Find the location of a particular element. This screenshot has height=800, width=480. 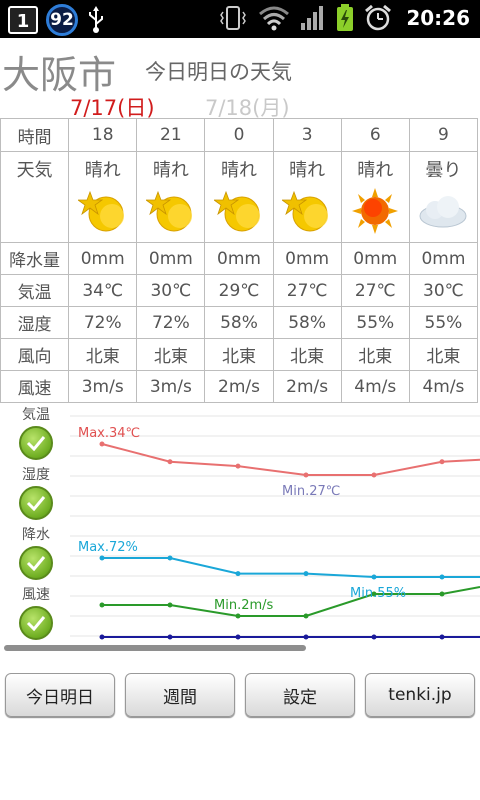

notification-icon: 1 is located at coordinates (23, 20).